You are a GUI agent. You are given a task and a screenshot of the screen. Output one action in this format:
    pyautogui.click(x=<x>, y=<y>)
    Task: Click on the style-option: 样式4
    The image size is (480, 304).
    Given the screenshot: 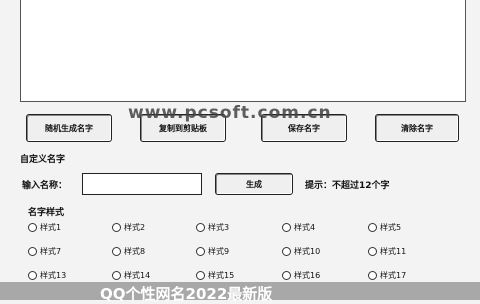 What is the action you would take?
    pyautogui.click(x=298, y=227)
    